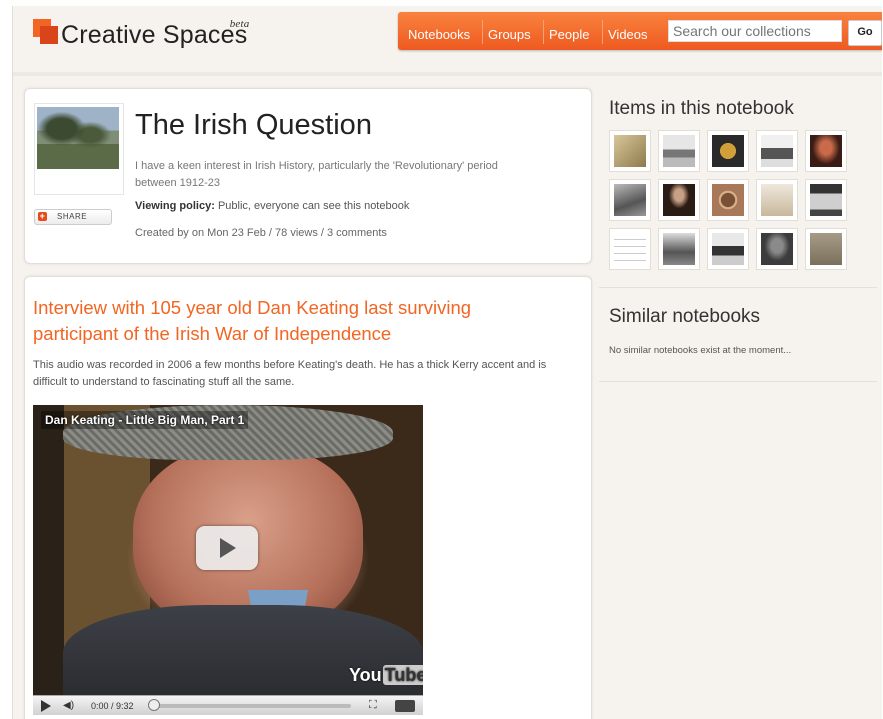 Image resolution: width=883 pixels, height=719 pixels. I want to click on fullscreen-icon: ⛶, so click(373, 705).